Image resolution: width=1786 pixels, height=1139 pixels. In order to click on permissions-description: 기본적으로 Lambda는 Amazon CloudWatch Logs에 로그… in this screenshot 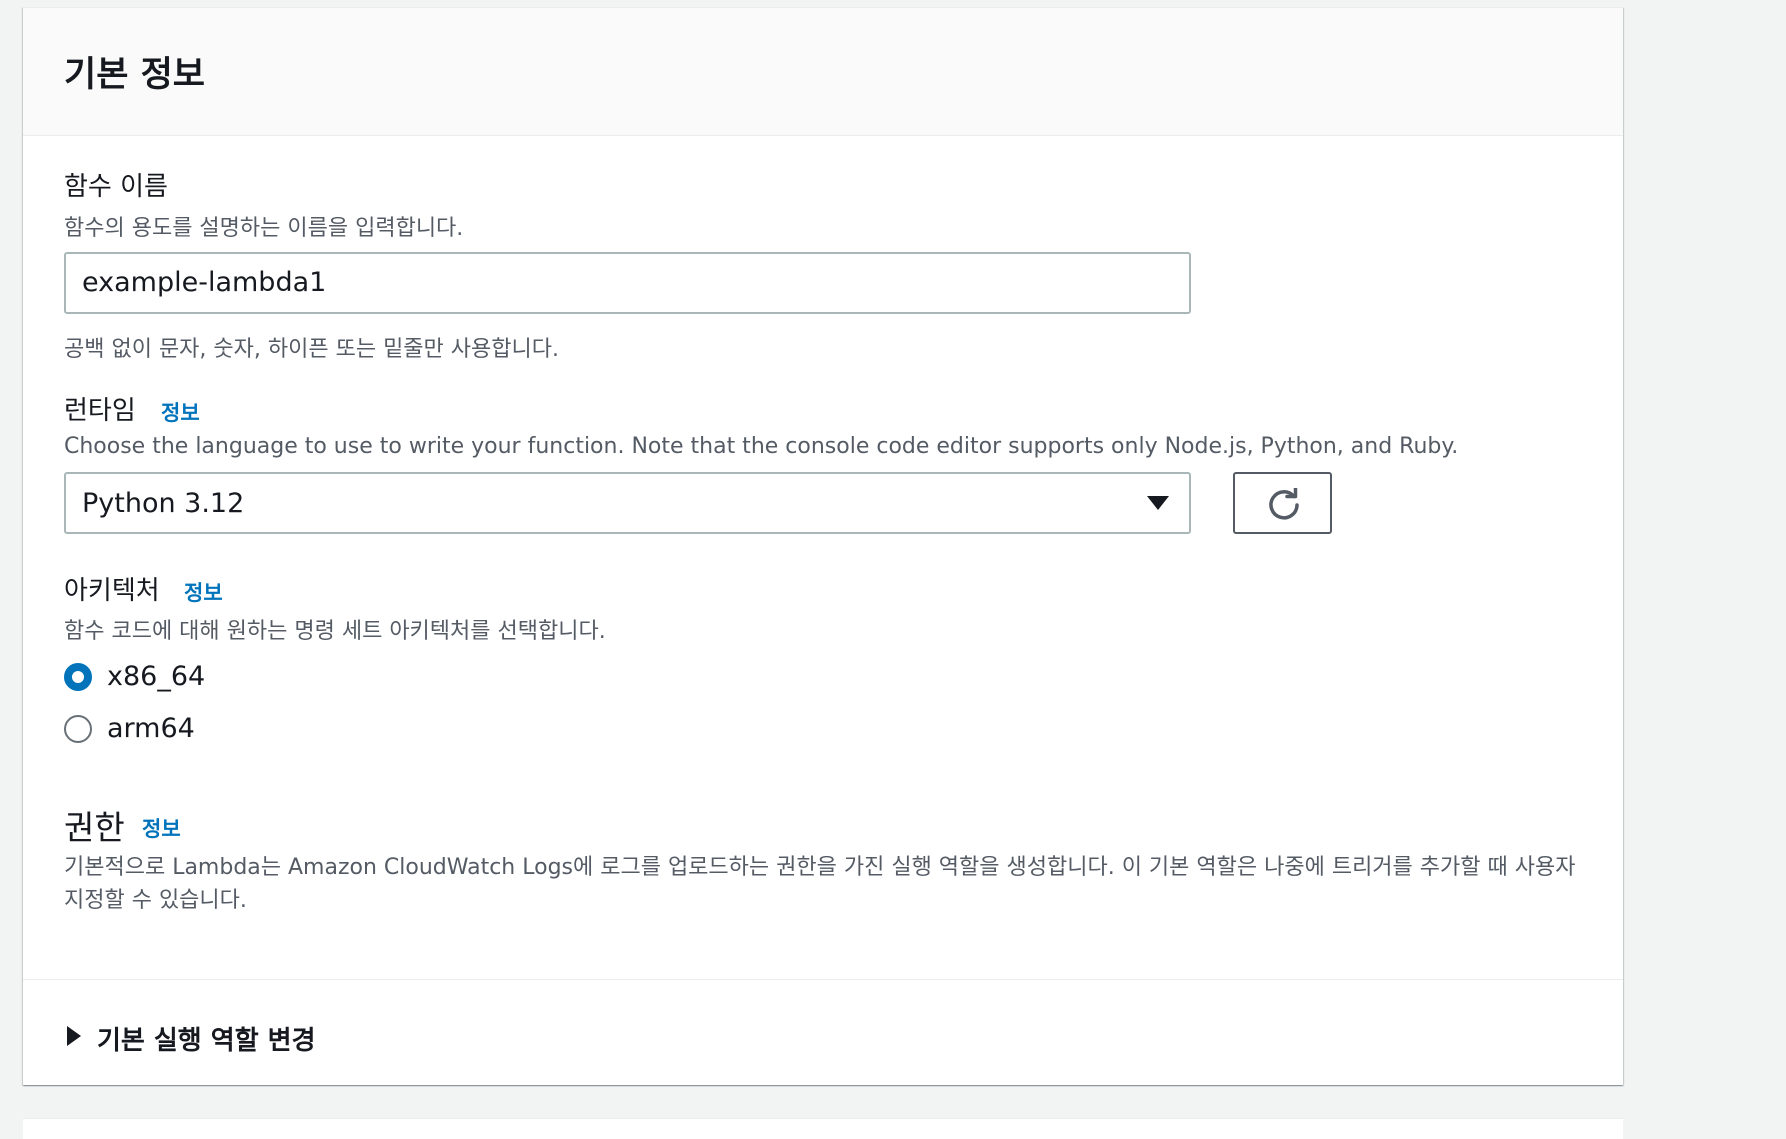, I will do `click(820, 884)`.